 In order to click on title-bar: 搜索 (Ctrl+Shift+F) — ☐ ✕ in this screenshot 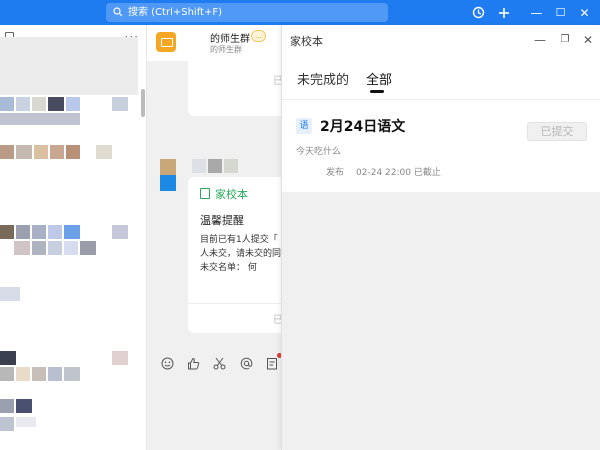, I will do `click(300, 12)`.